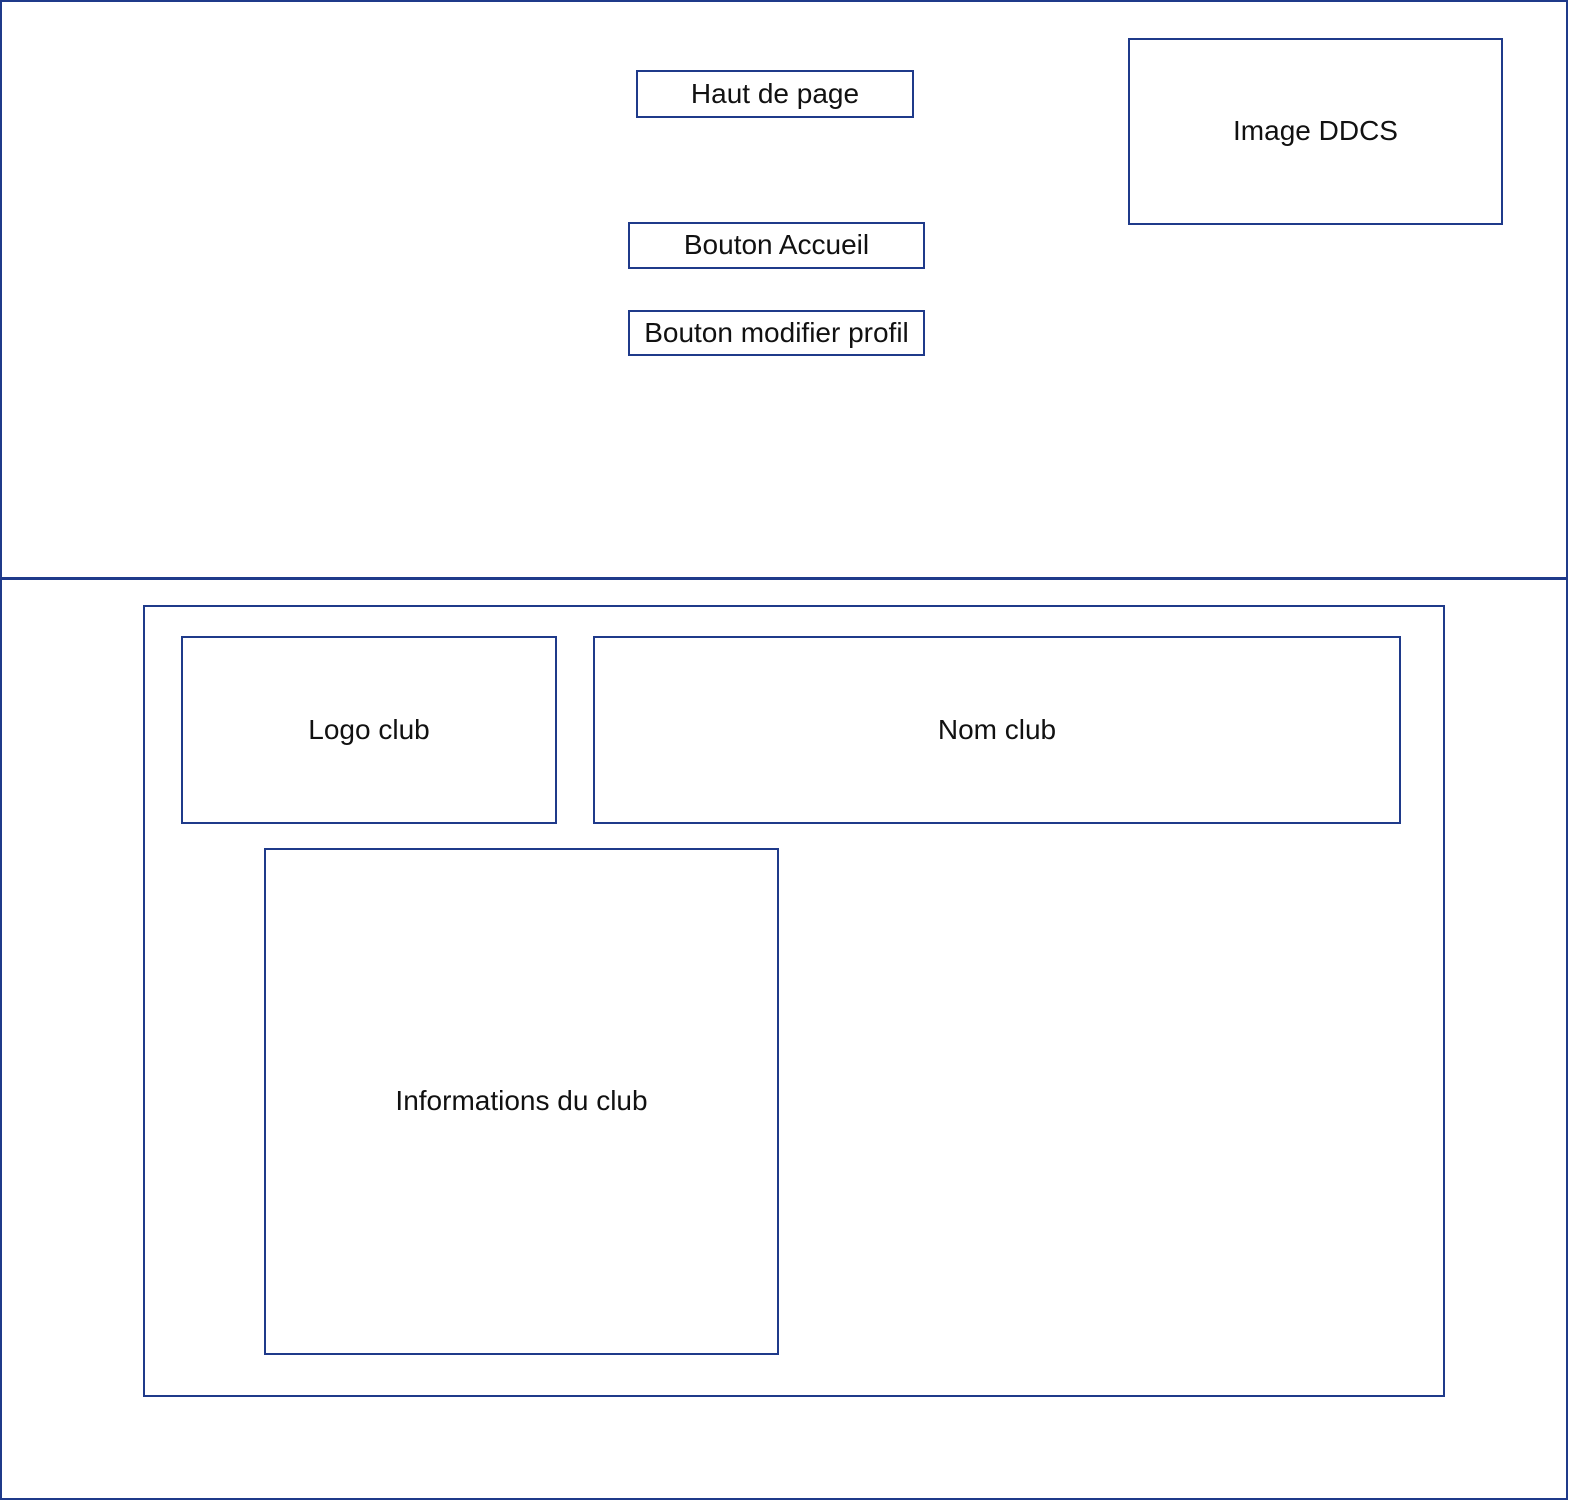  What do you see at coordinates (997, 730) in the screenshot?
I see `club-name: Nom club` at bounding box center [997, 730].